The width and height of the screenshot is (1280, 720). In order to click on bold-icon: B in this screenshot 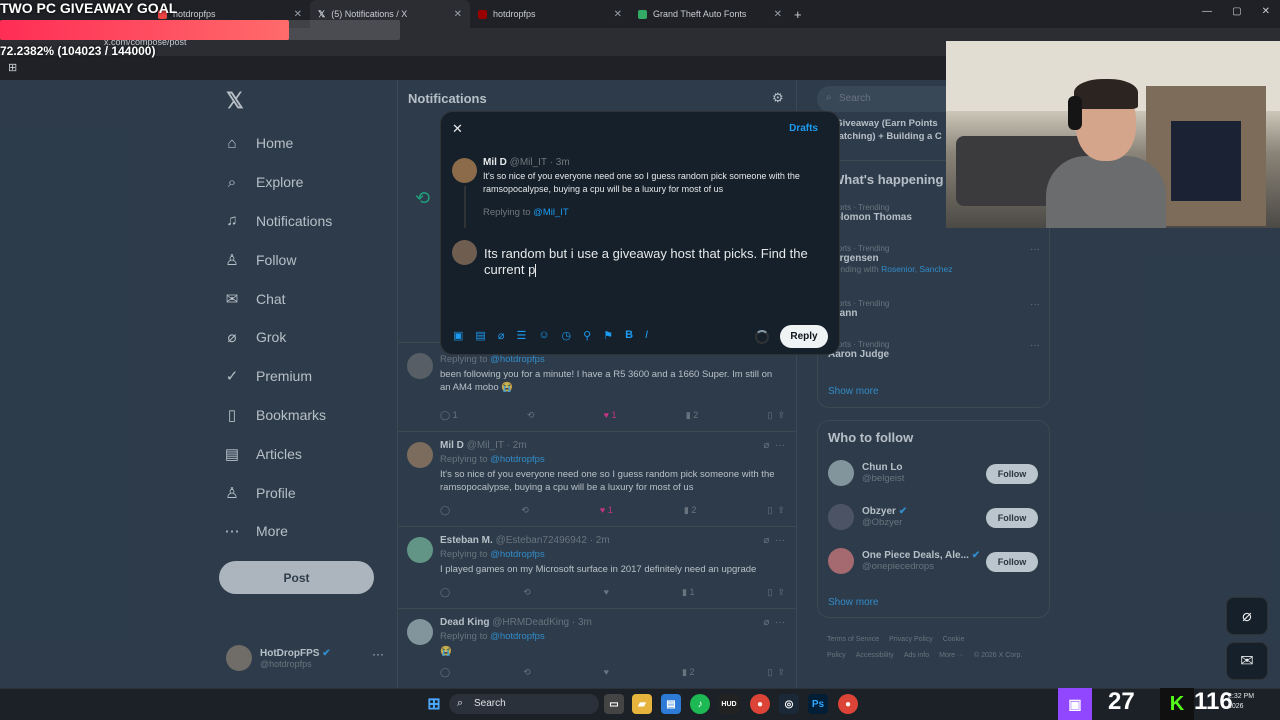, I will do `click(629, 335)`.